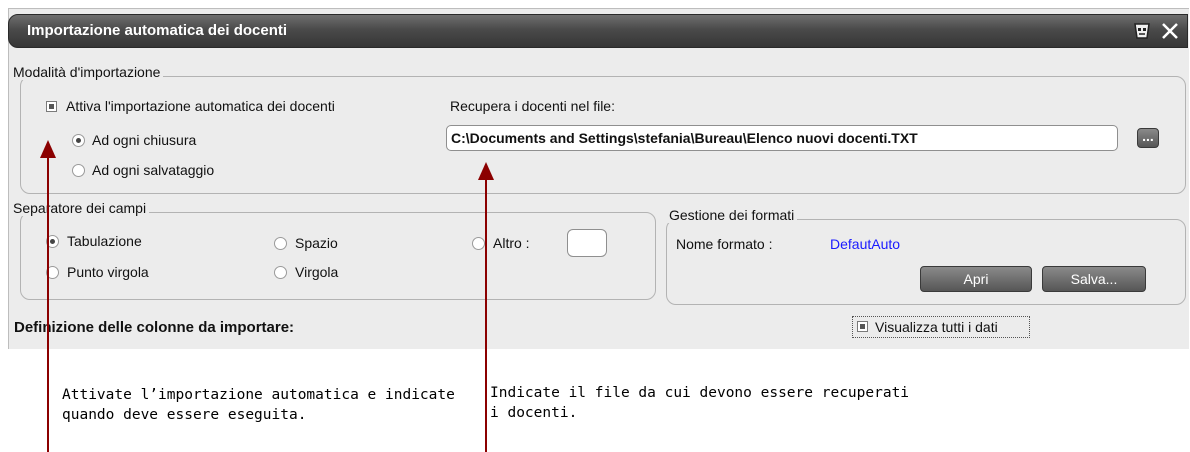 The image size is (1190, 452). Describe the element at coordinates (316, 272) in the screenshot. I see `radio-comma-label: Virgola` at that location.